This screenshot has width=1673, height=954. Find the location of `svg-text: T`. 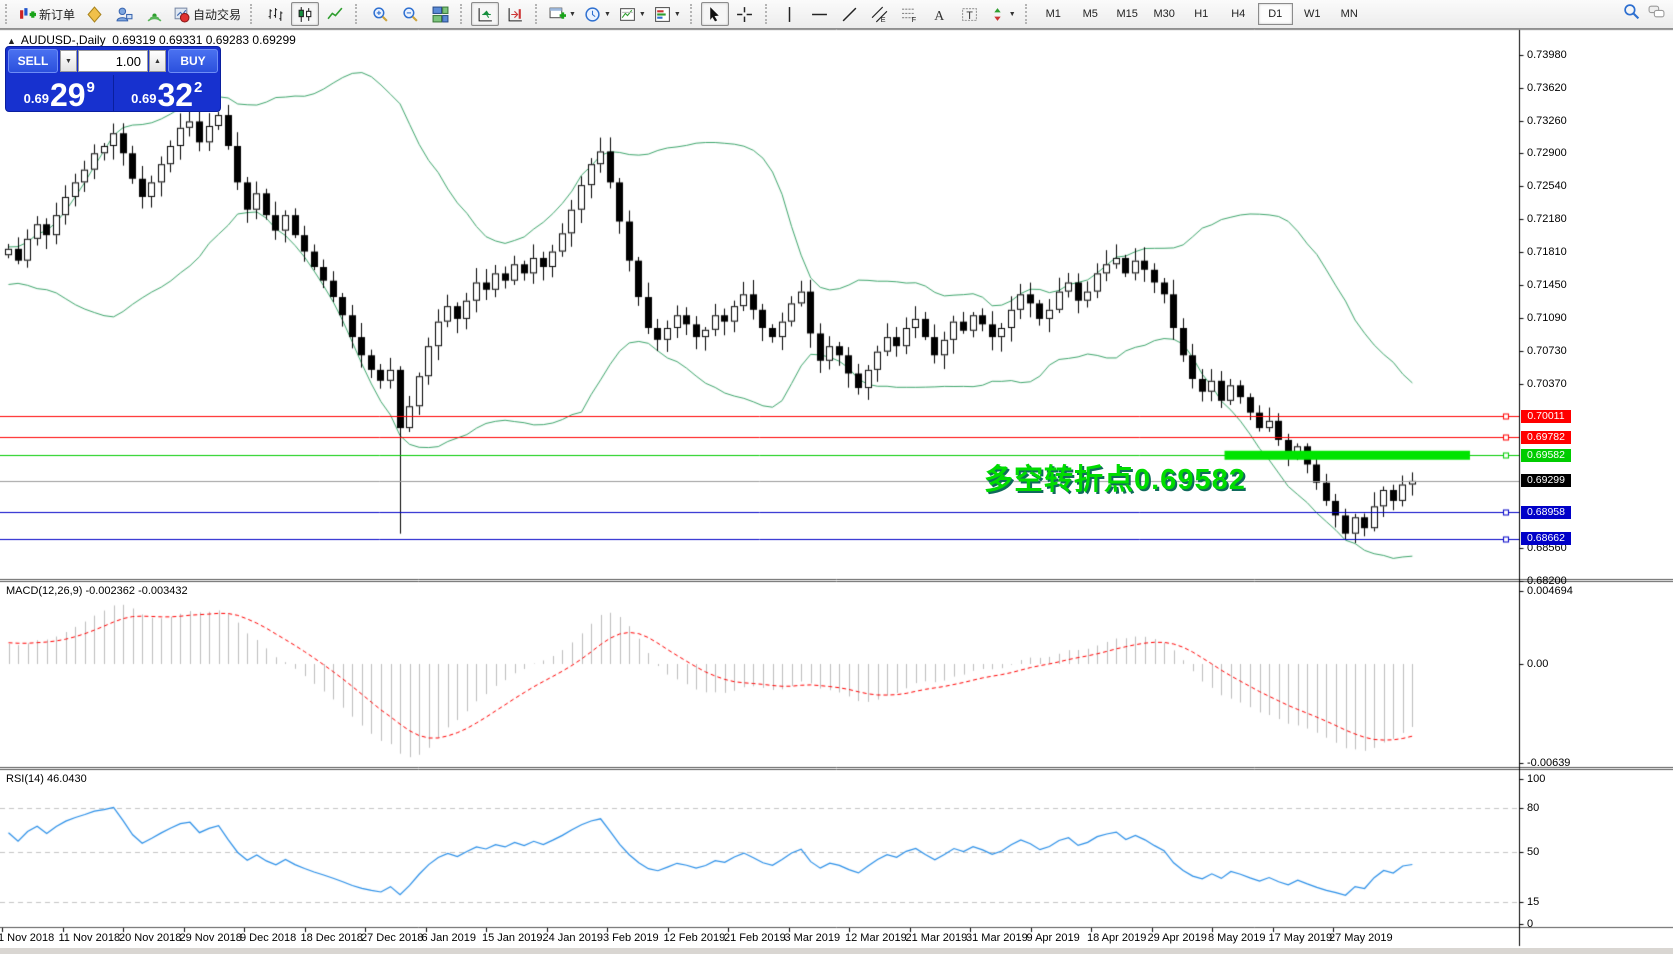

svg-text: T is located at coordinates (970, 15).